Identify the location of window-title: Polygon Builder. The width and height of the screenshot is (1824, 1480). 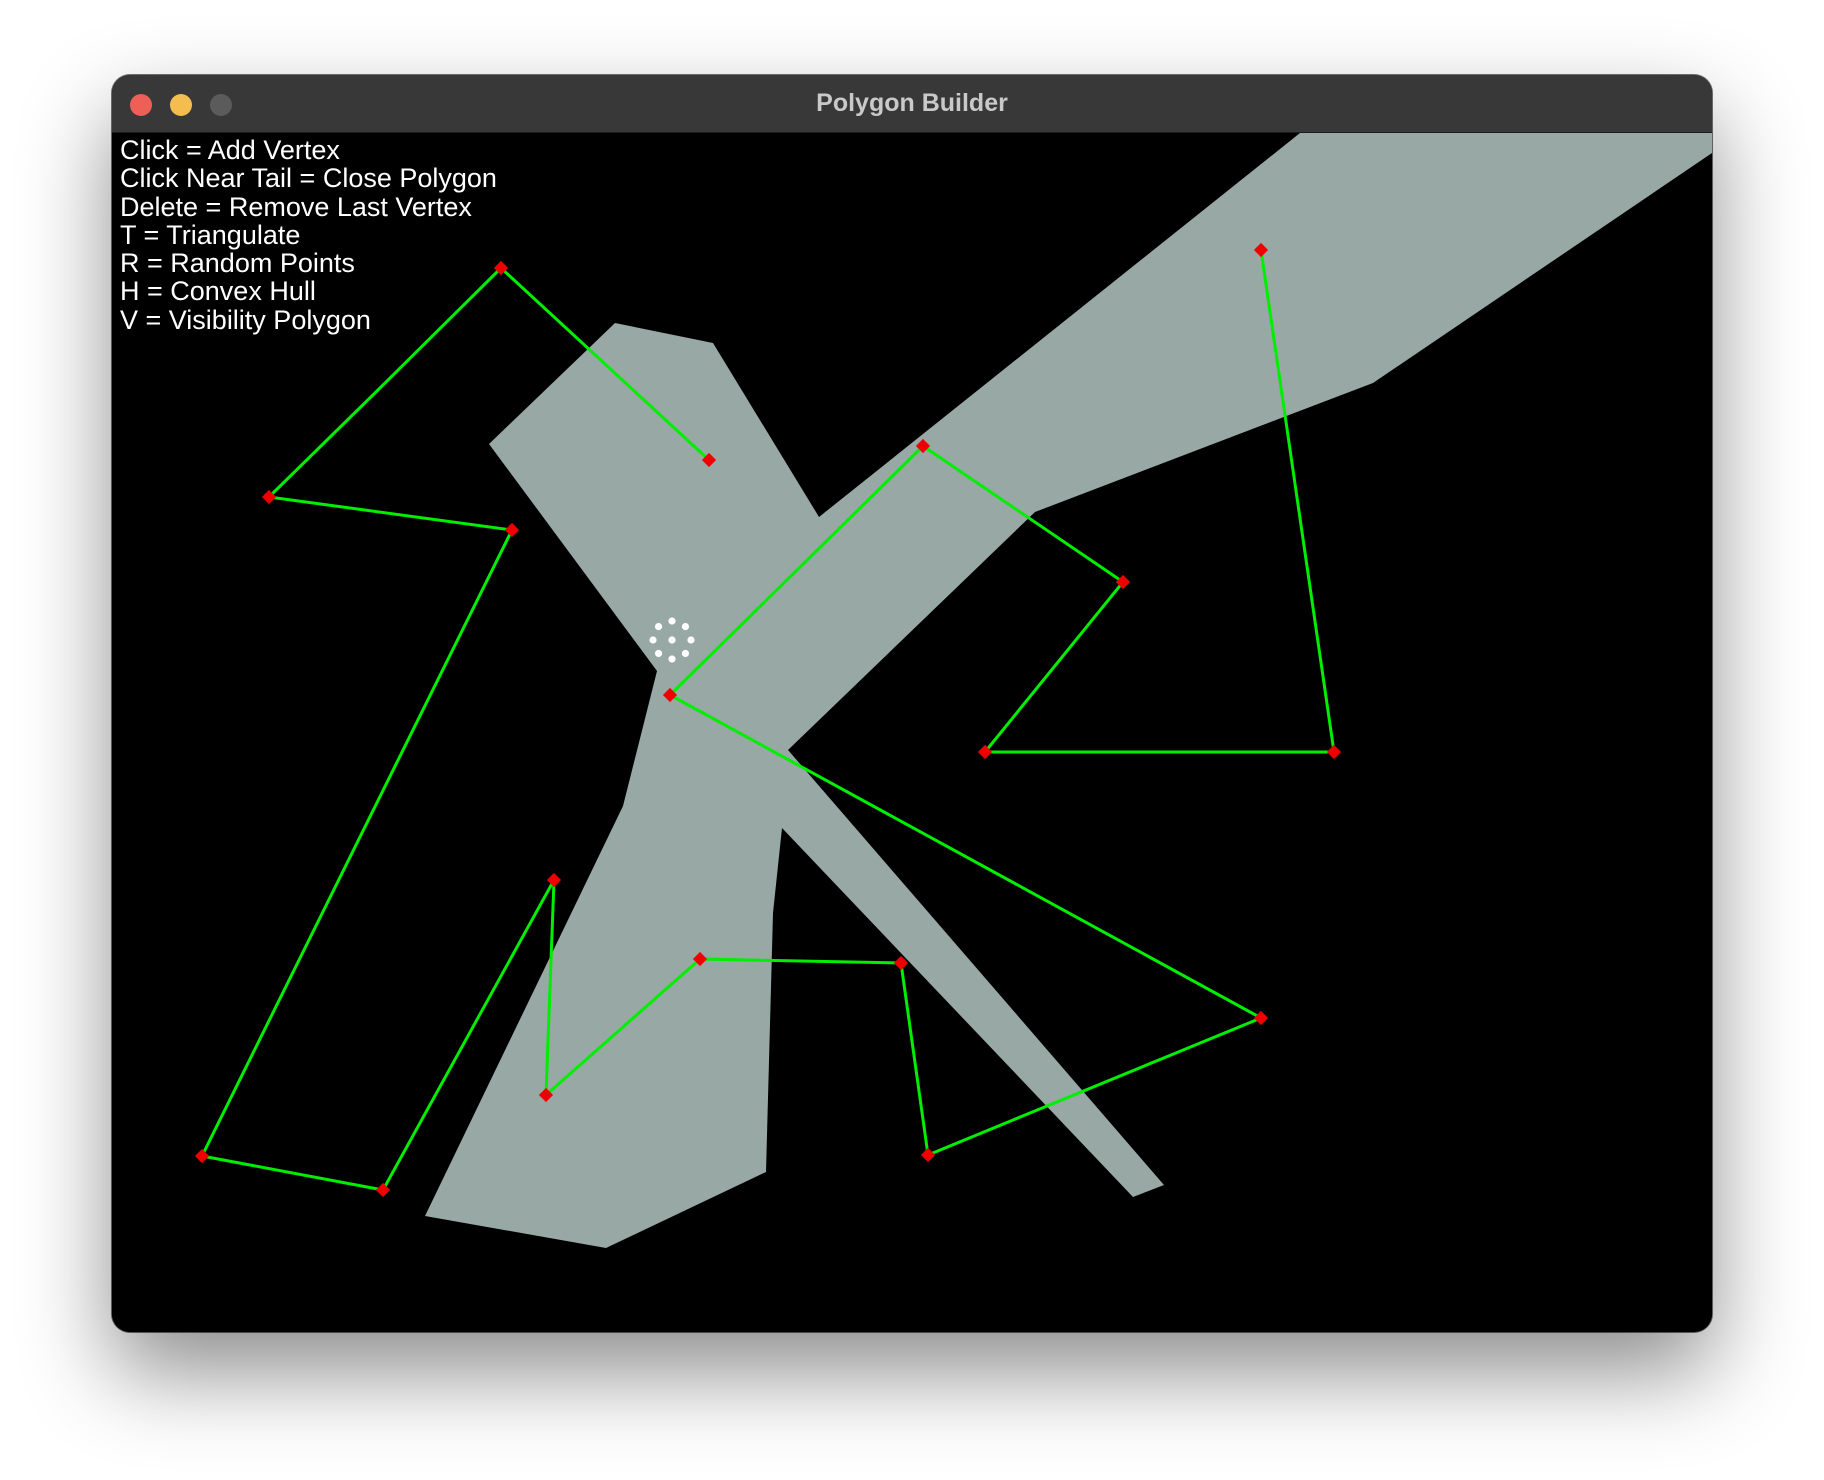
(912, 103).